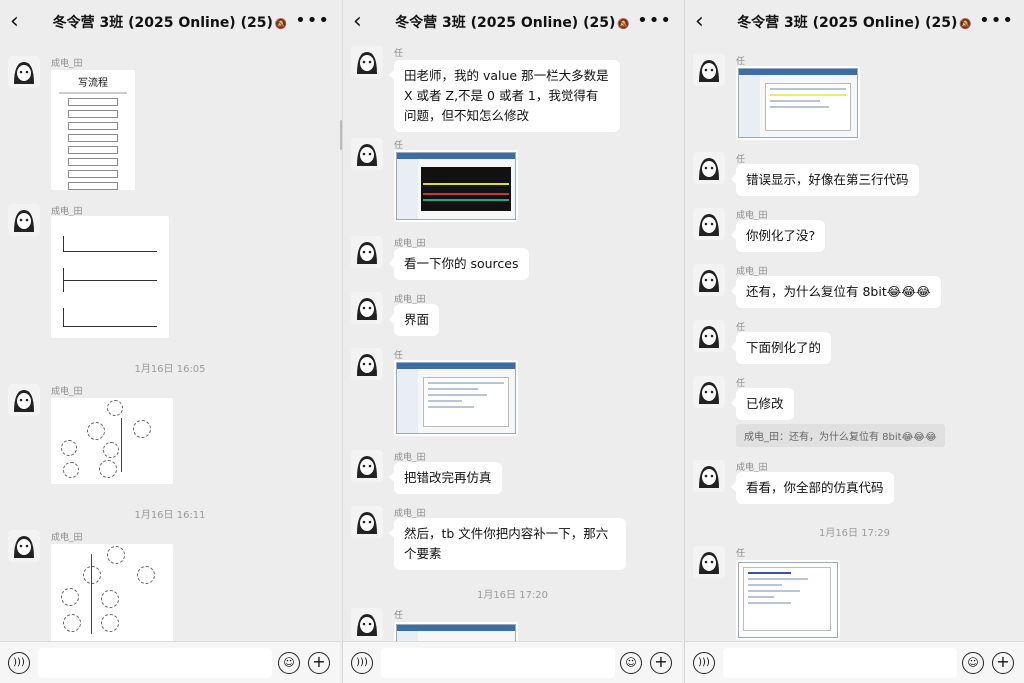 The width and height of the screenshot is (1024, 683). What do you see at coordinates (93, 83) in the screenshot?
I see `image-title: 写流程` at bounding box center [93, 83].